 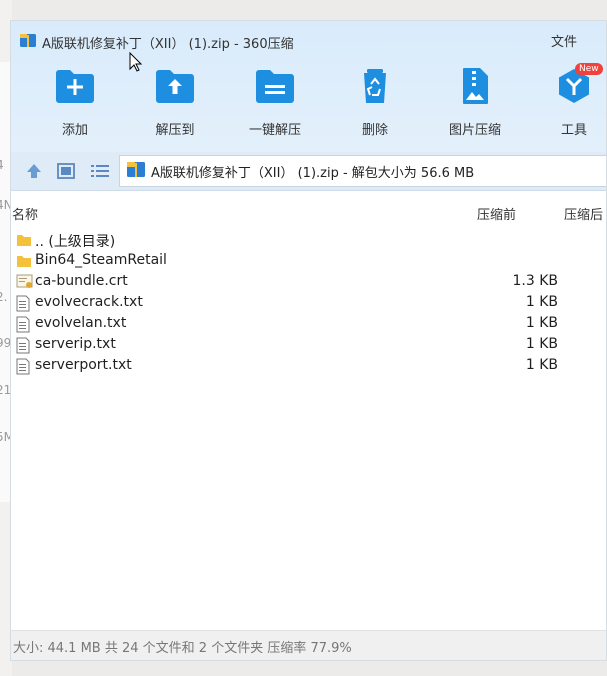 I want to click on file-name: .. (上级目录), so click(x=75, y=242).